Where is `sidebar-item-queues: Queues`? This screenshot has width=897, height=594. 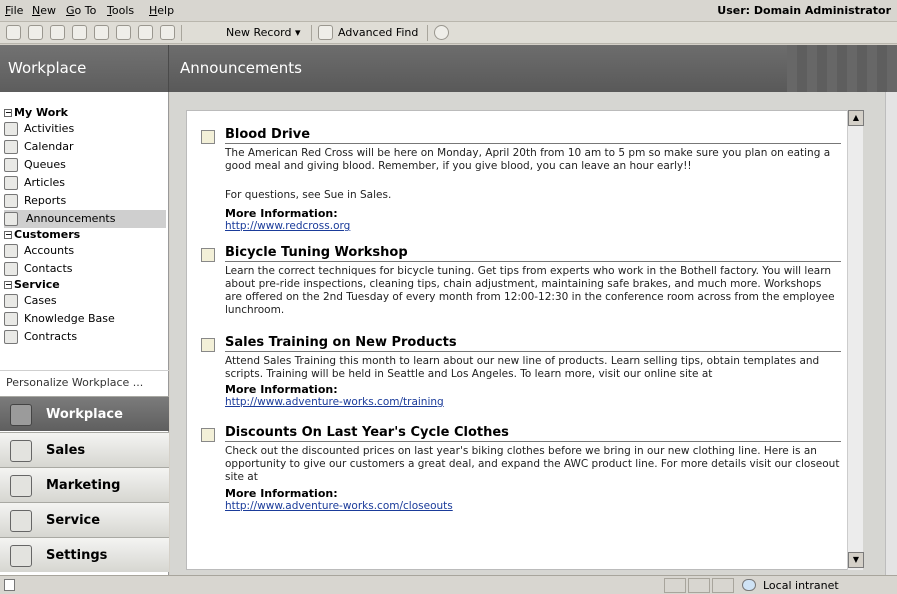 sidebar-item-queues: Queues is located at coordinates (85, 165).